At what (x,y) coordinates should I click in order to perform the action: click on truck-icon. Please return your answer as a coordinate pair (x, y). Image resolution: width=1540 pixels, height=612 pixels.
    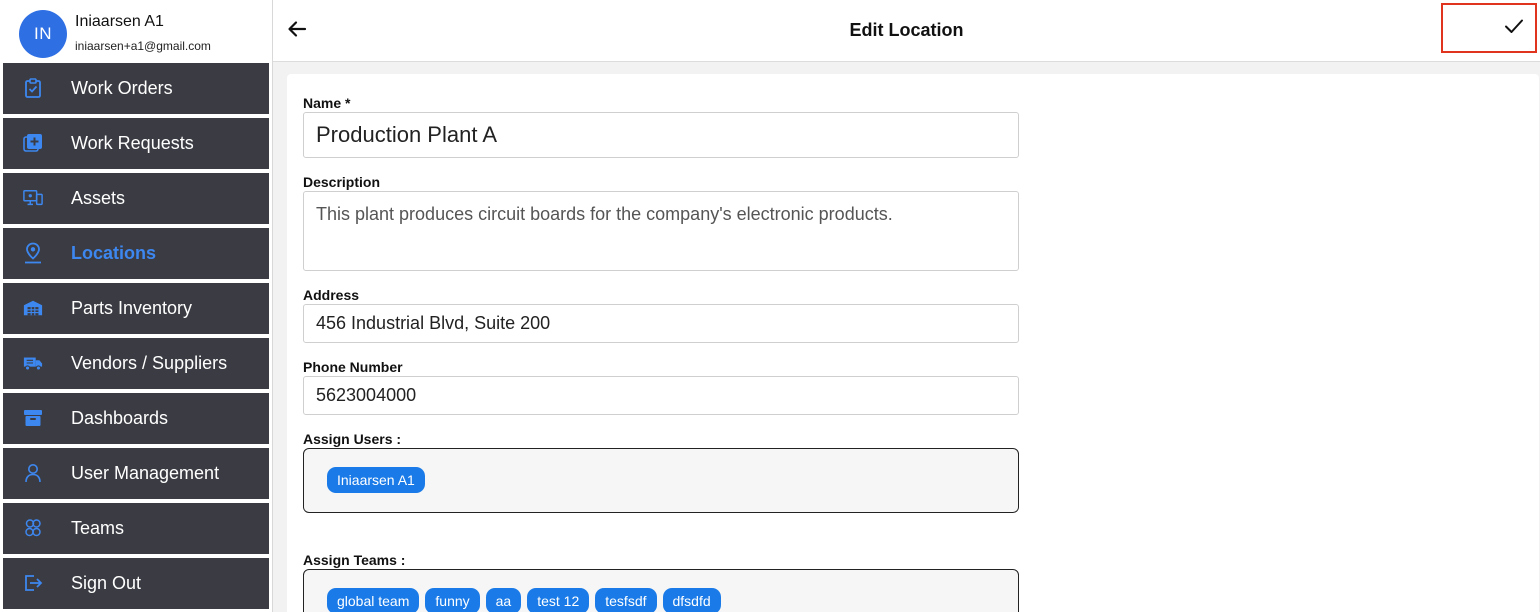
    Looking at the image, I should click on (33, 363).